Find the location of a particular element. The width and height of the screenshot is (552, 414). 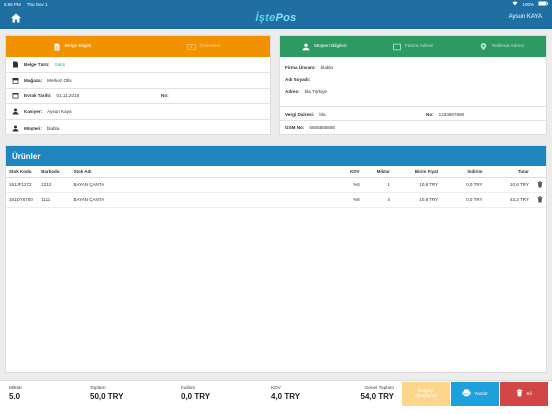

approve-label-line2: Onaylama is located at coordinates (426, 396).